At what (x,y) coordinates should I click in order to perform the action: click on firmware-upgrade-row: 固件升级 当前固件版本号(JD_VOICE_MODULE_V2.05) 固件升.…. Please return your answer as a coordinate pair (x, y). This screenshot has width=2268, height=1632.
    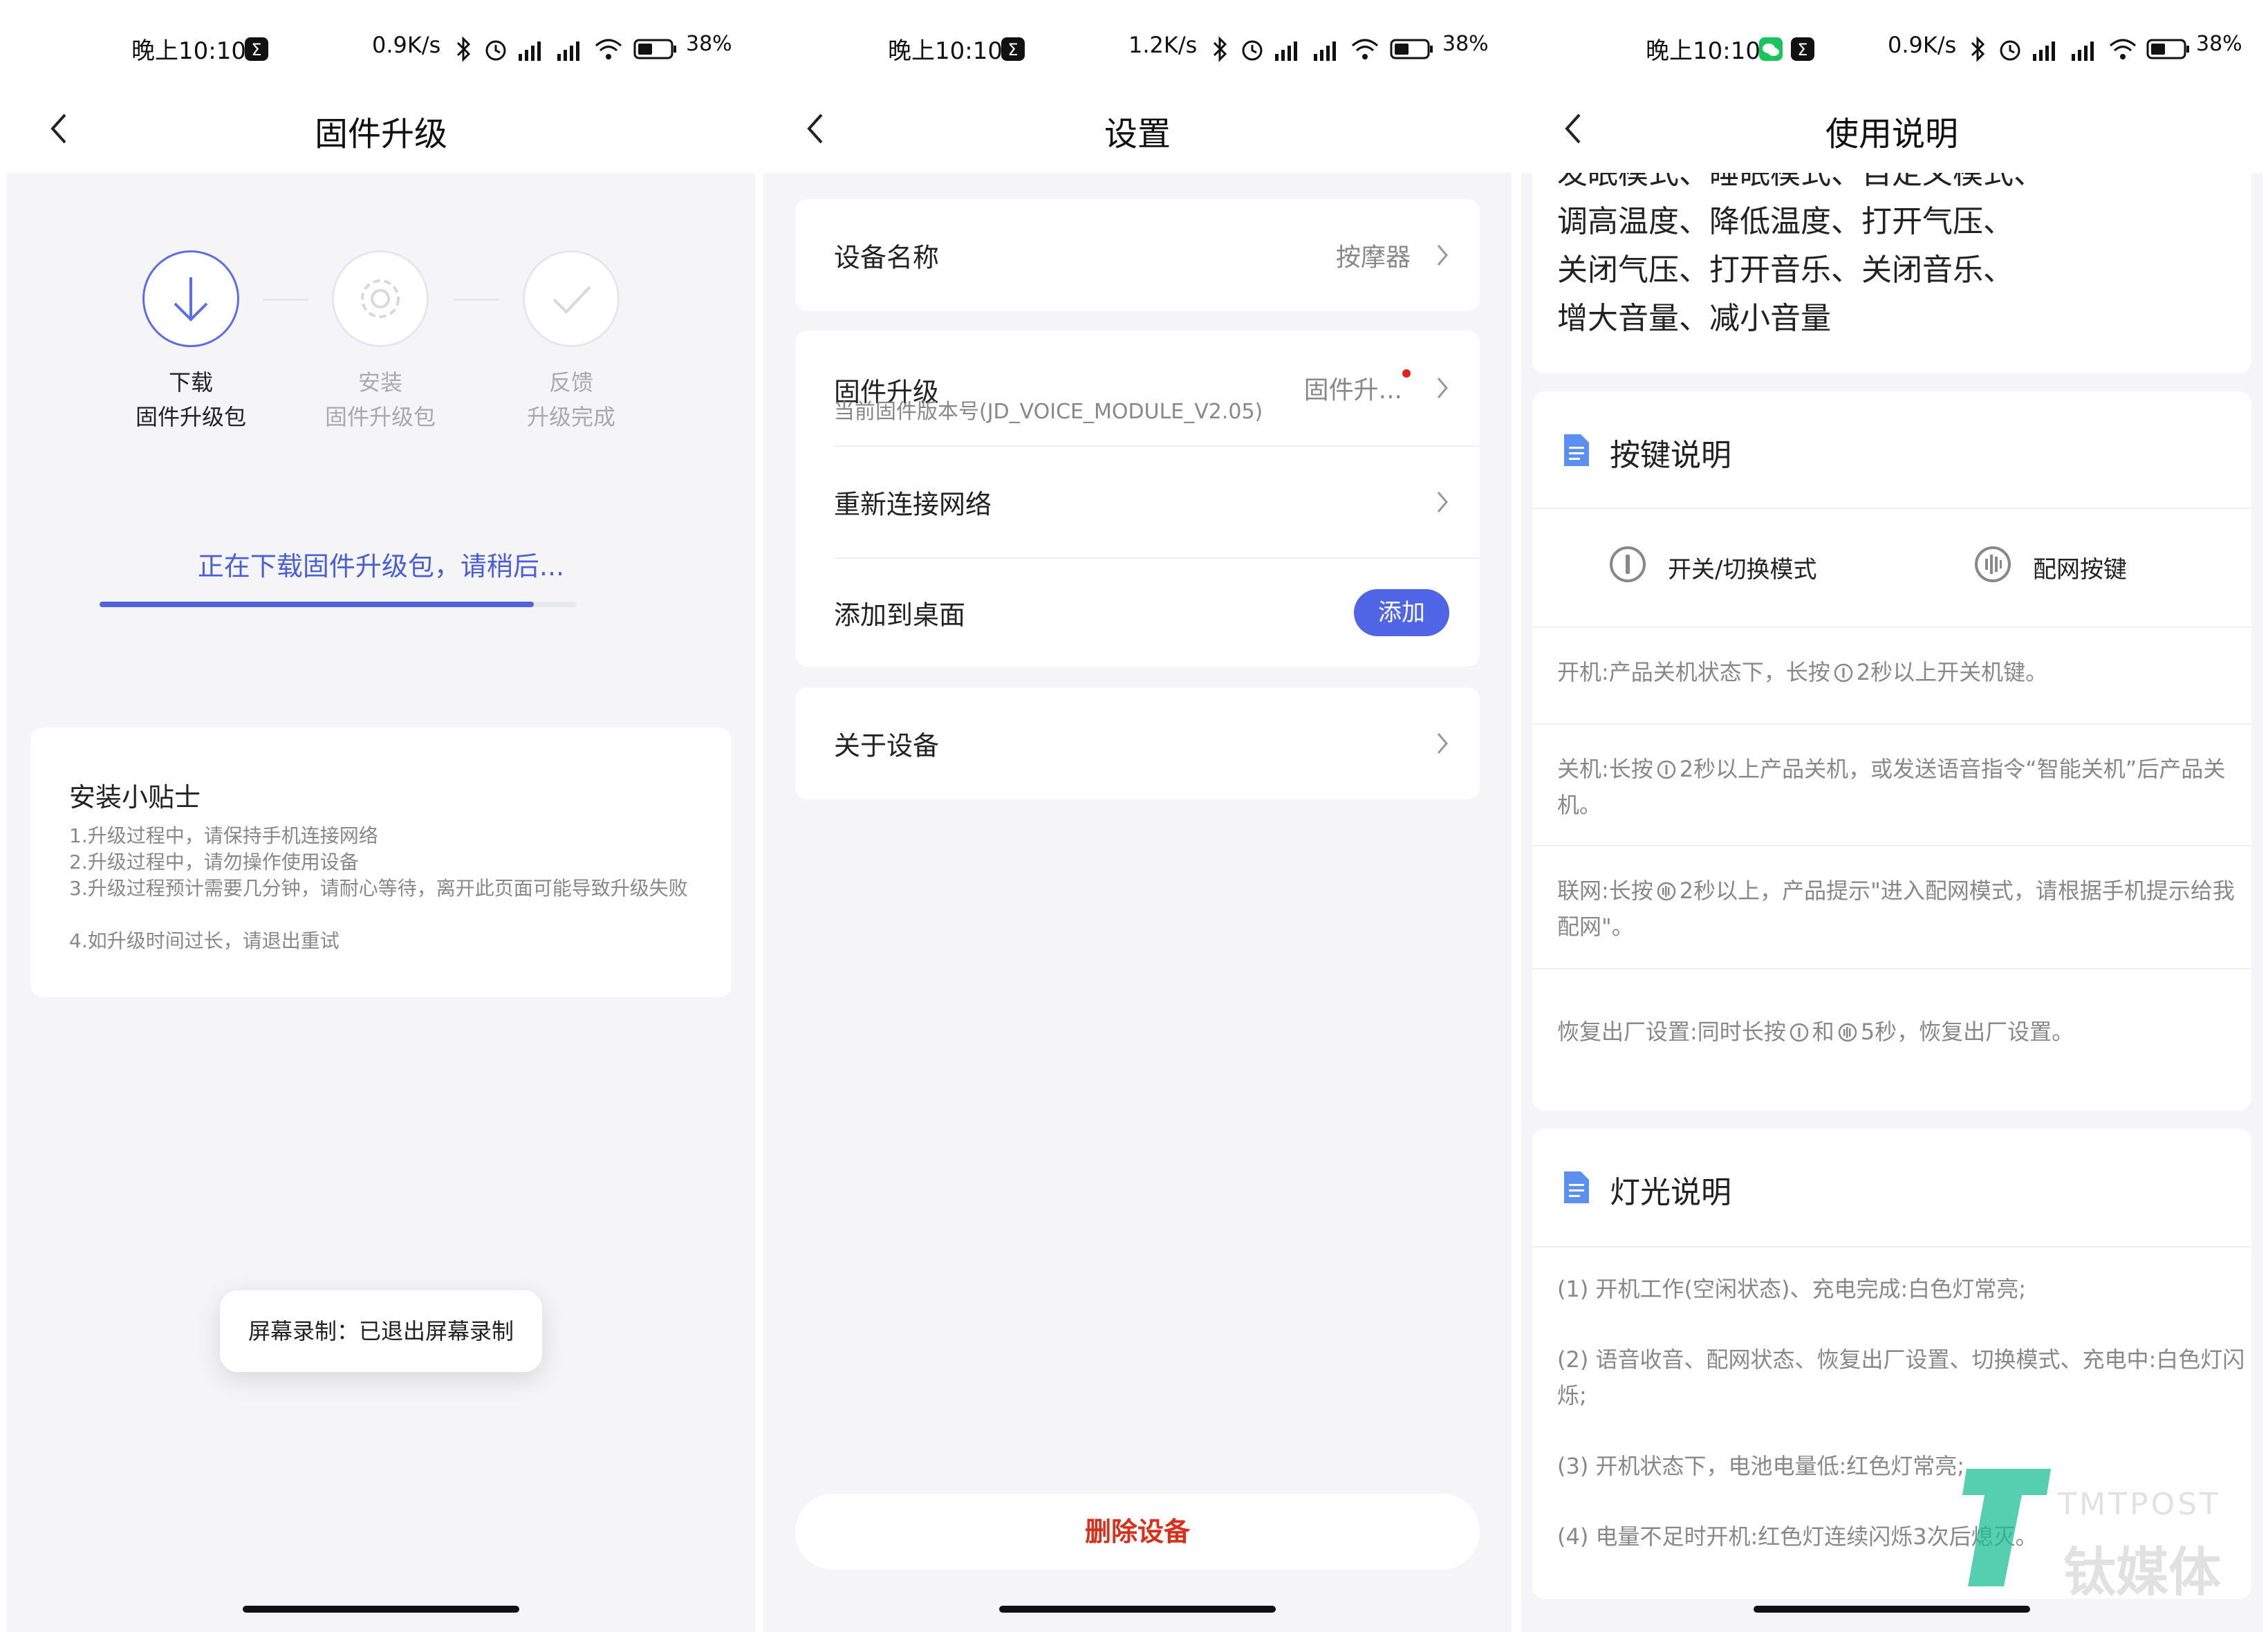
    Looking at the image, I should click on (1137, 388).